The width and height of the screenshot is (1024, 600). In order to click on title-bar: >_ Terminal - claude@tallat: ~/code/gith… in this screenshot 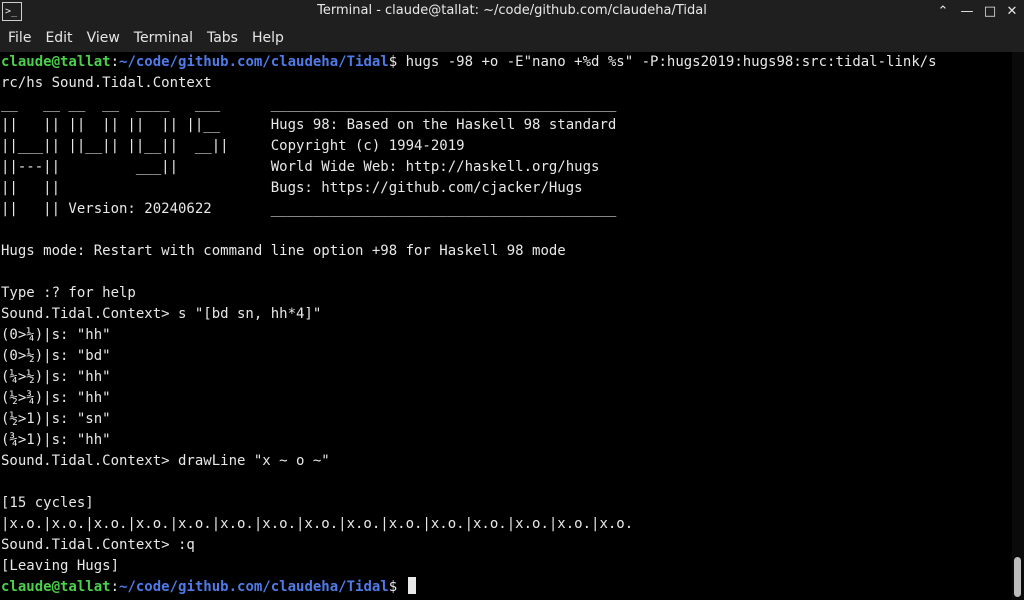, I will do `click(512, 12)`.